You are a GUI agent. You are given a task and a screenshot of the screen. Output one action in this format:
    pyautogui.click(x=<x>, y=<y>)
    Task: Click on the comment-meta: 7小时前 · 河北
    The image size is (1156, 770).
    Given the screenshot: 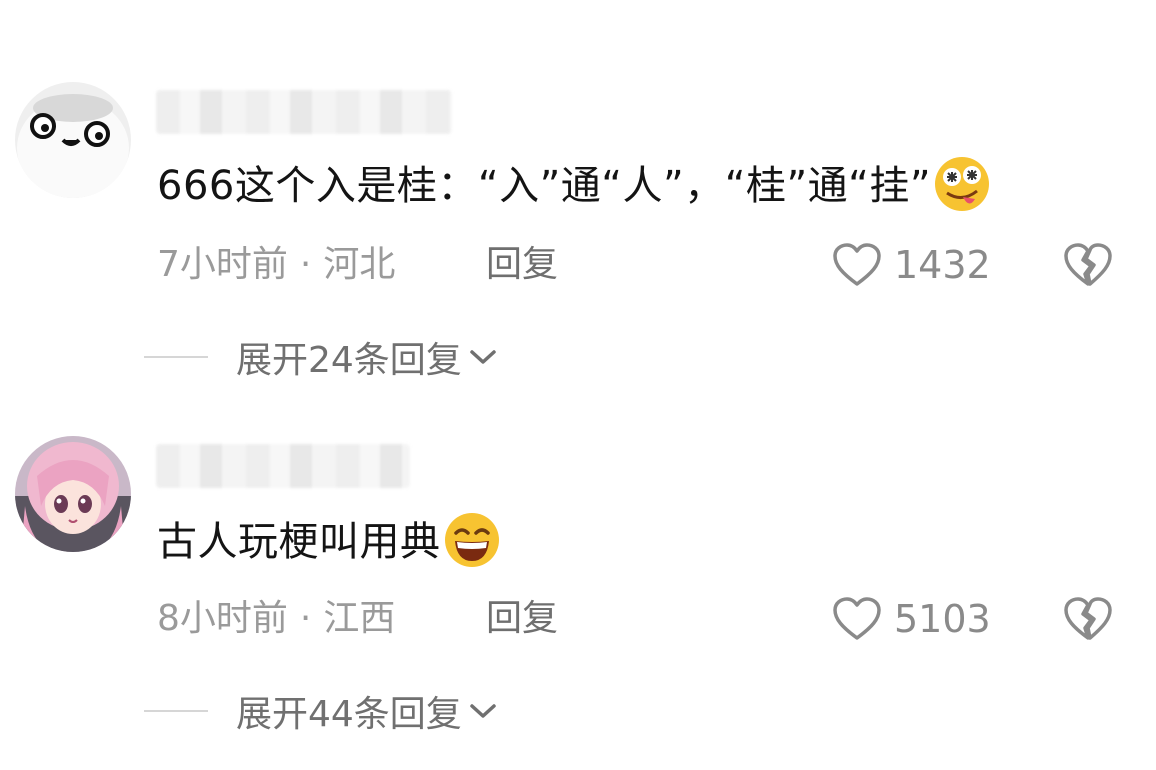 What is the action you would take?
    pyautogui.click(x=276, y=265)
    